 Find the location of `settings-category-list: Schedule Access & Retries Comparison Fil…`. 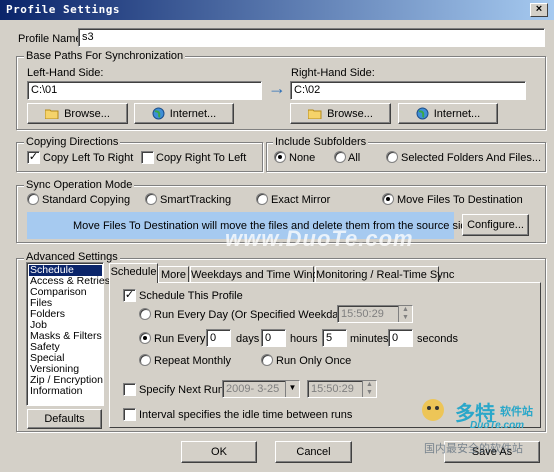

settings-category-list: Schedule Access & Retries Comparison Fil… is located at coordinates (68, 334).